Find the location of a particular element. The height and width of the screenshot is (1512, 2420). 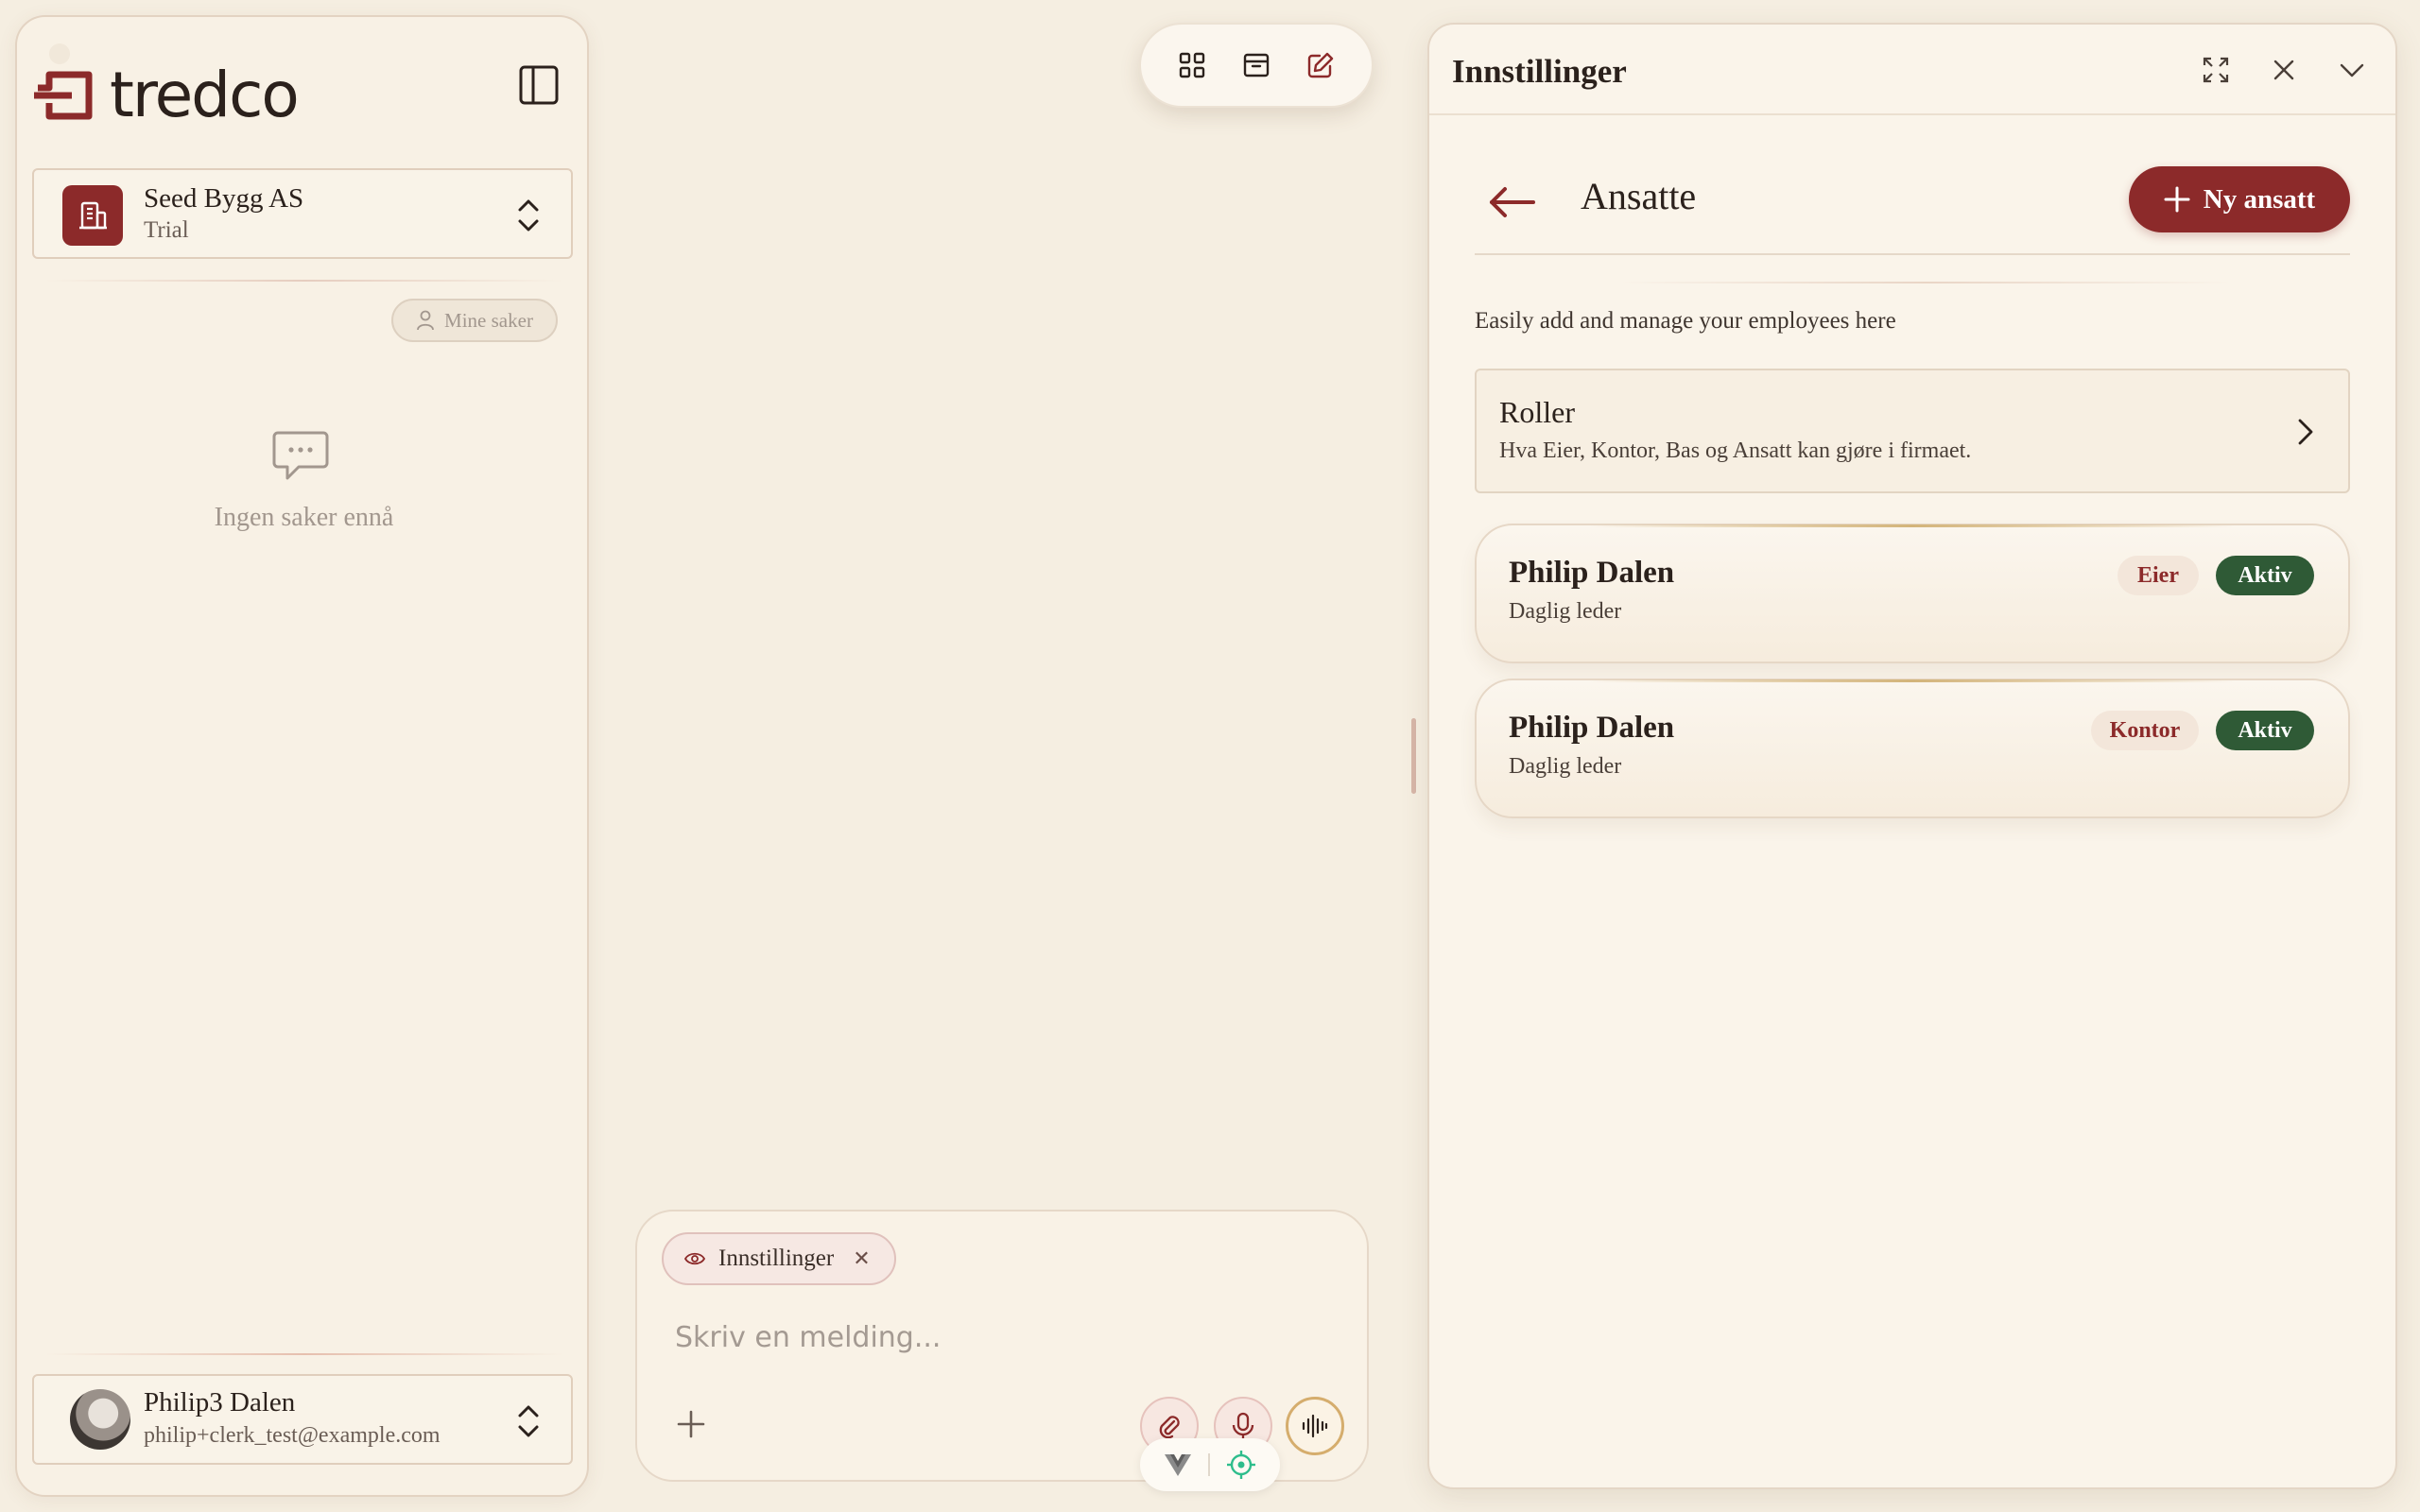

message-input is located at coordinates (997, 1337).